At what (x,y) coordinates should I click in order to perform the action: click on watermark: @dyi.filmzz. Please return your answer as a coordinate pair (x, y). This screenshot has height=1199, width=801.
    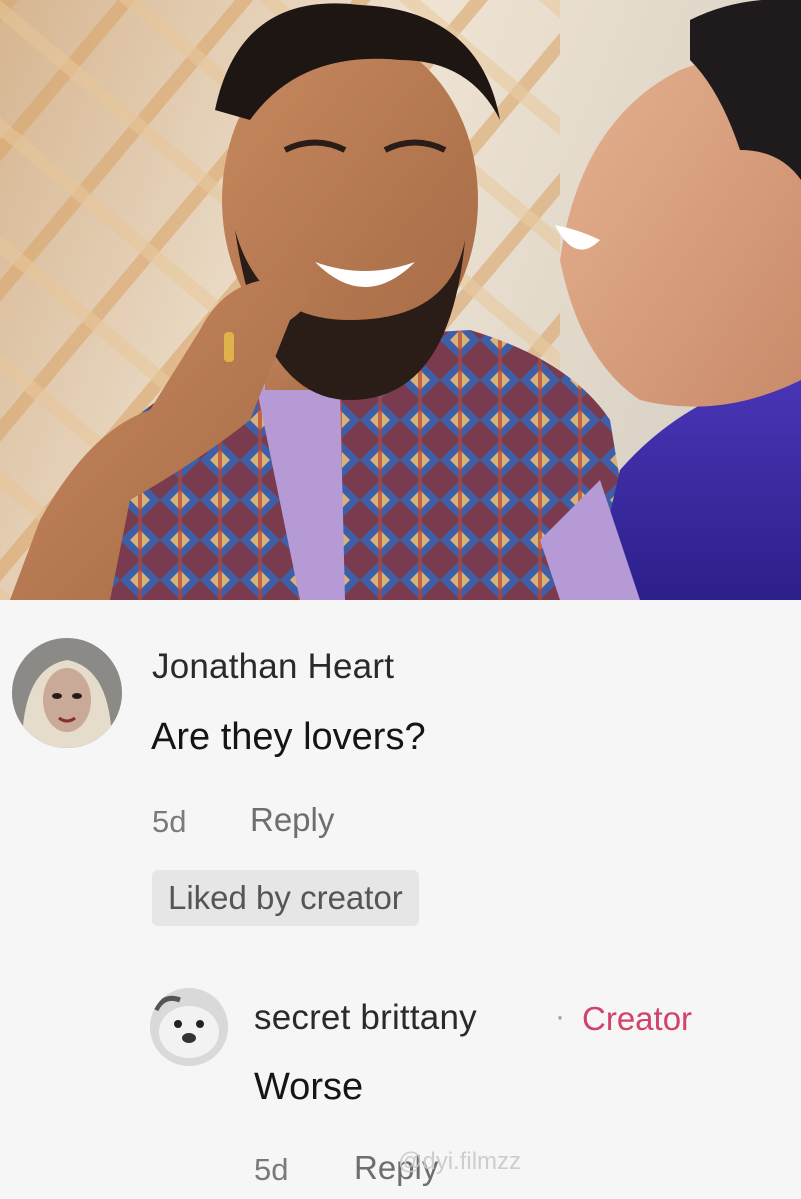
    Looking at the image, I should click on (460, 1161).